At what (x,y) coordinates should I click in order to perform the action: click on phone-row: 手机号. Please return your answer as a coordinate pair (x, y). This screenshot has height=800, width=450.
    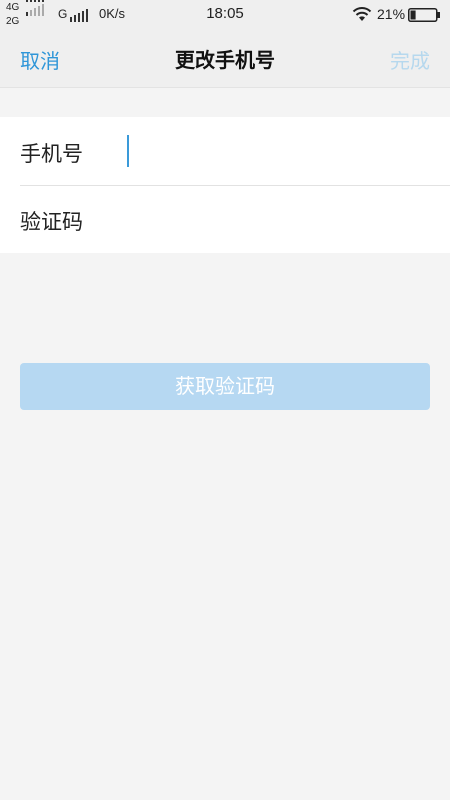
    Looking at the image, I should click on (225, 151).